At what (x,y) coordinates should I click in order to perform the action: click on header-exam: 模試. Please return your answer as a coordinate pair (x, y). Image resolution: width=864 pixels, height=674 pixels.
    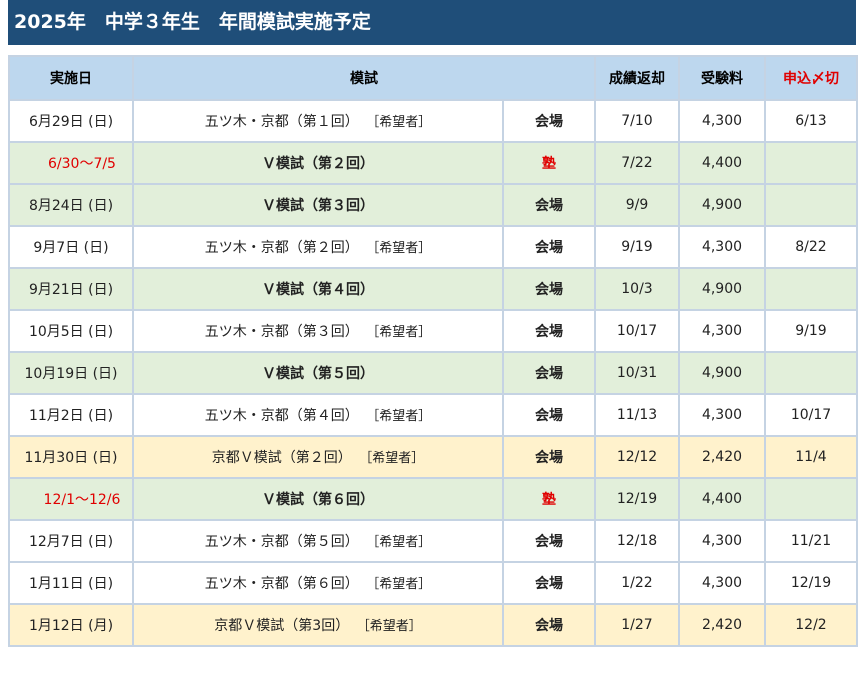
    Looking at the image, I should click on (364, 78).